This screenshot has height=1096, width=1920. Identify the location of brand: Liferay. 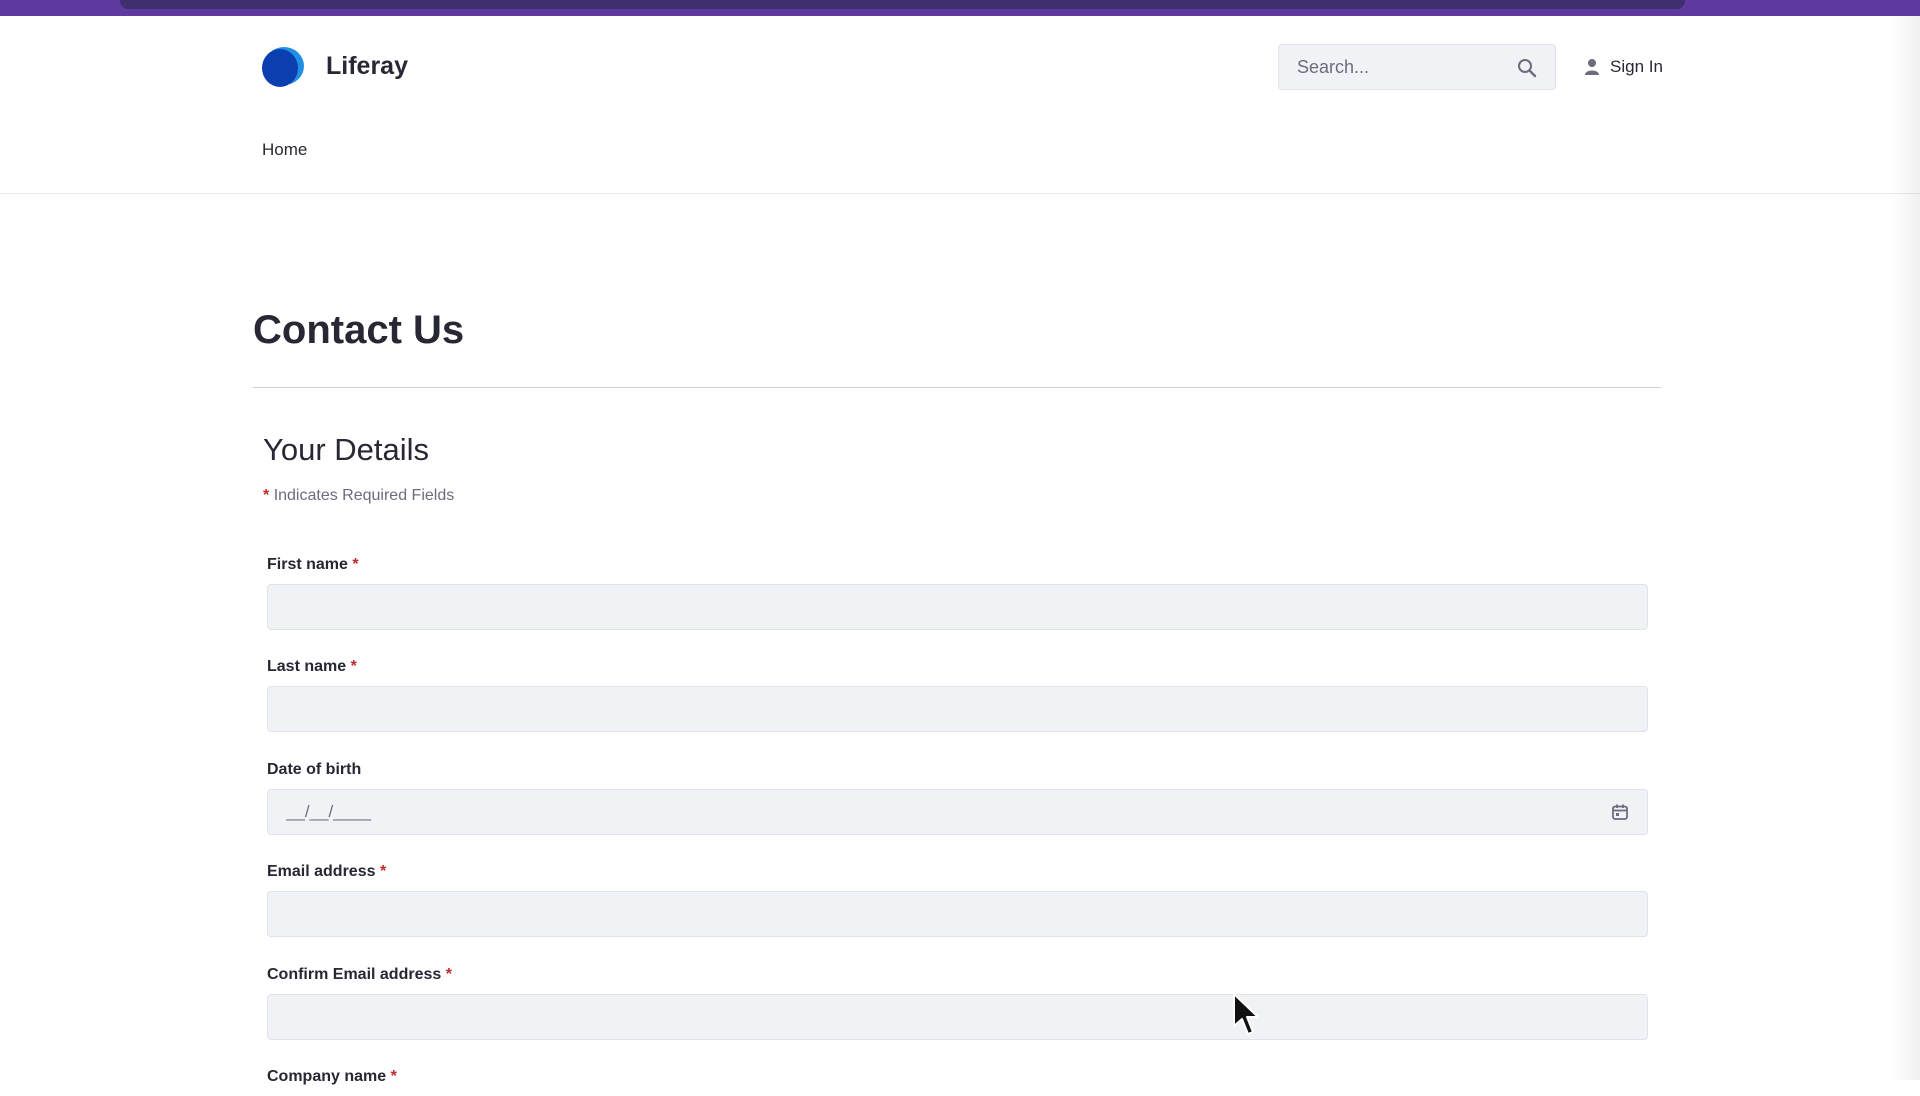
(335, 66).